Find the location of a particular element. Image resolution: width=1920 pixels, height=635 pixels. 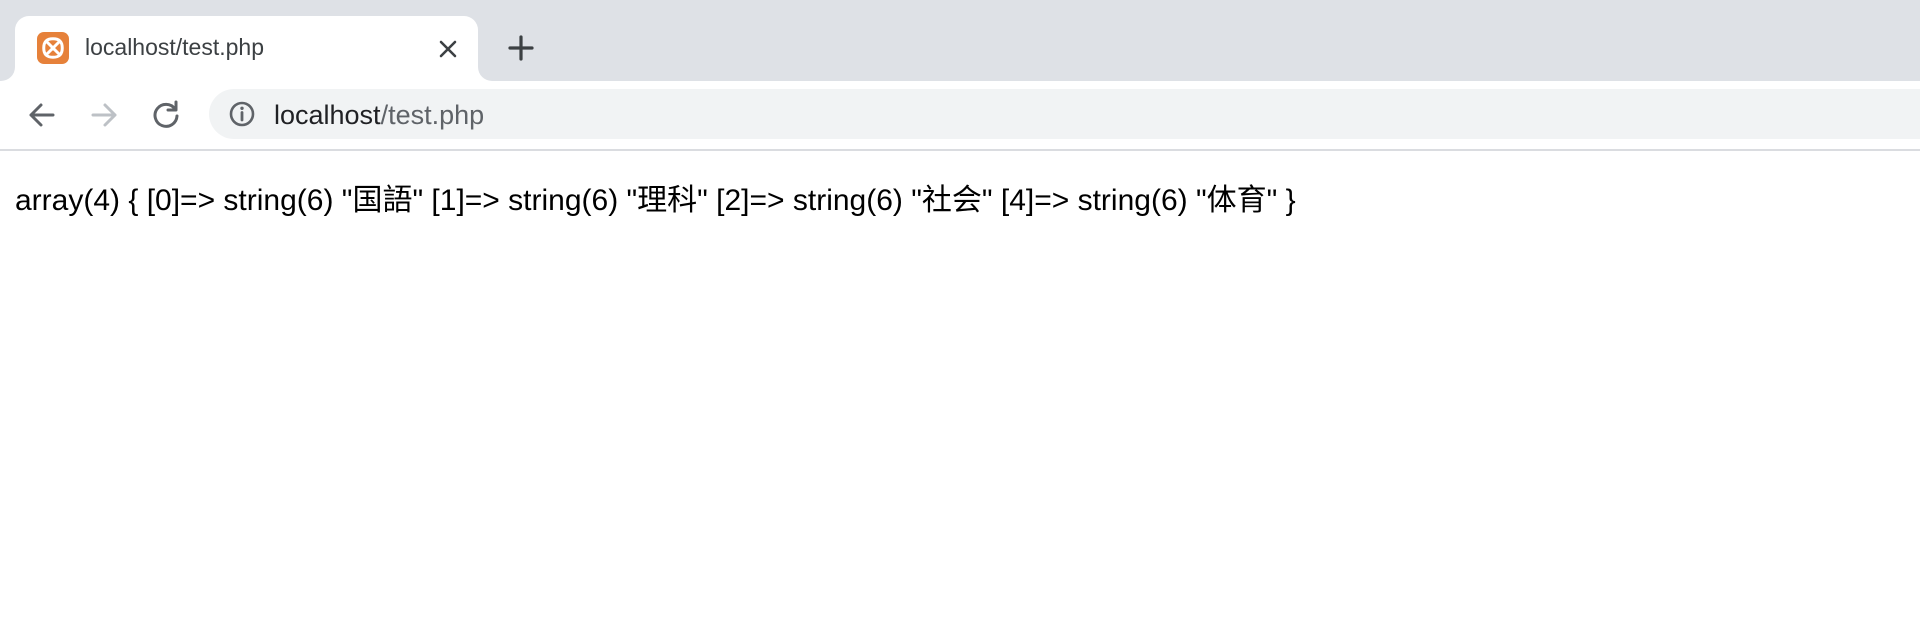

xampp-icon is located at coordinates (53, 48).